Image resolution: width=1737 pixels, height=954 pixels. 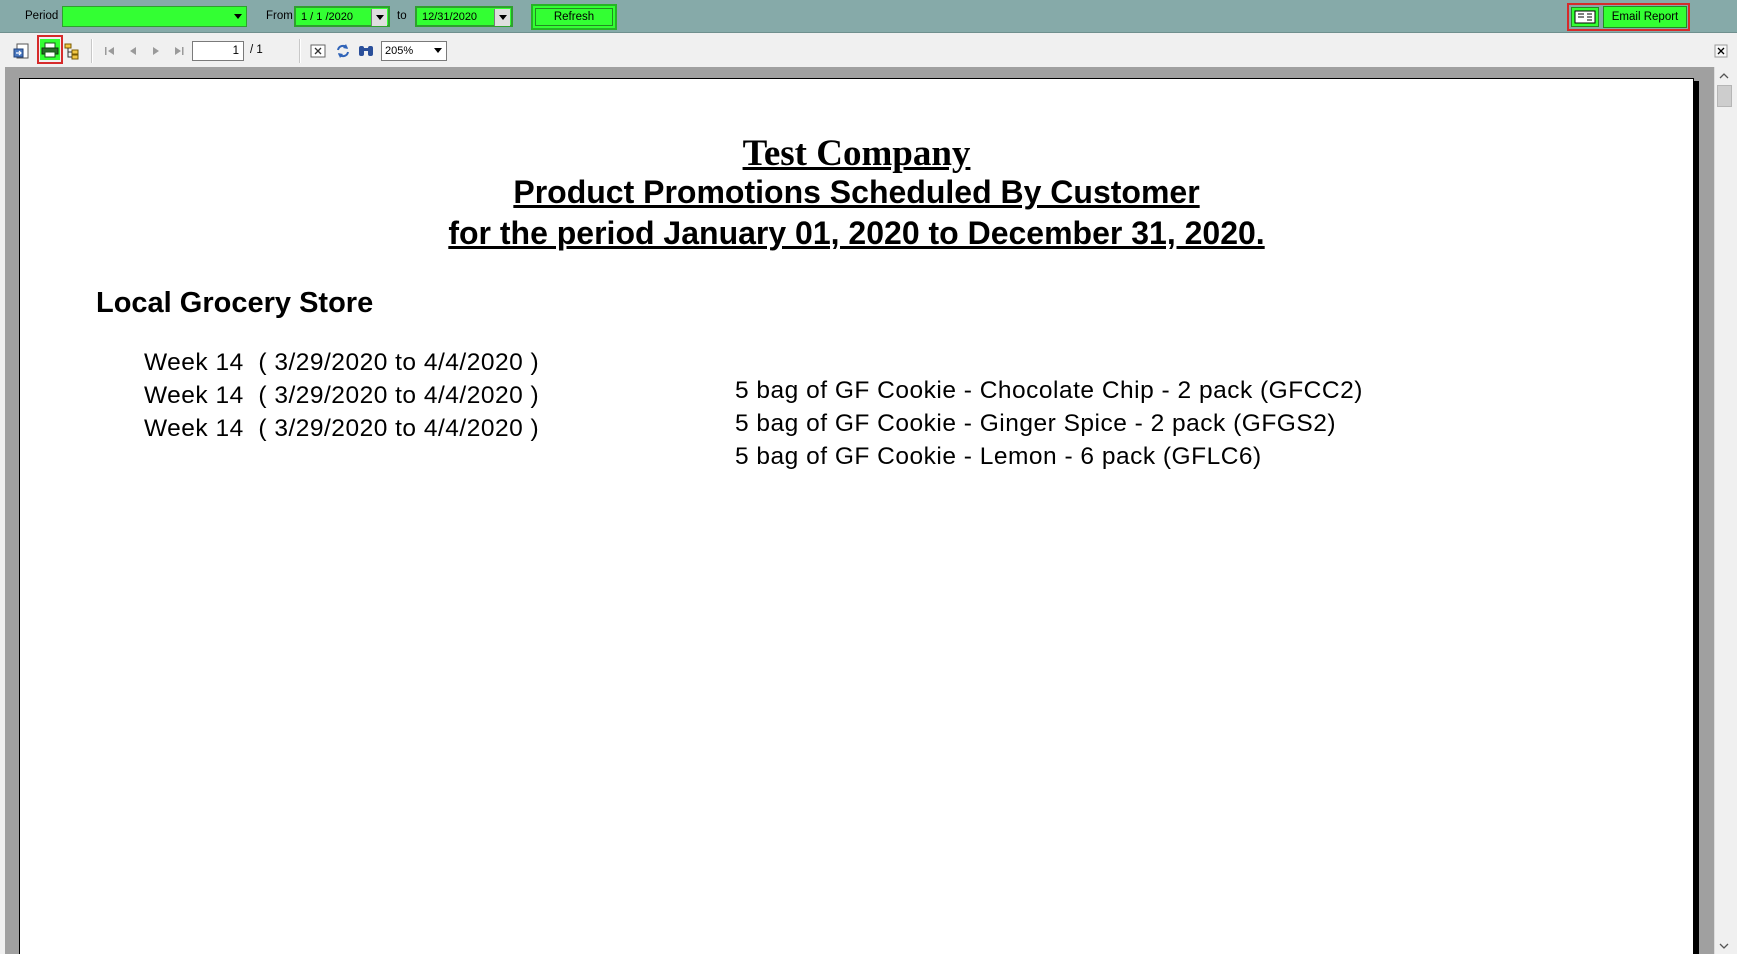 What do you see at coordinates (327, 17) in the screenshot?
I see `from-date-value: 1 / 1 /2020` at bounding box center [327, 17].